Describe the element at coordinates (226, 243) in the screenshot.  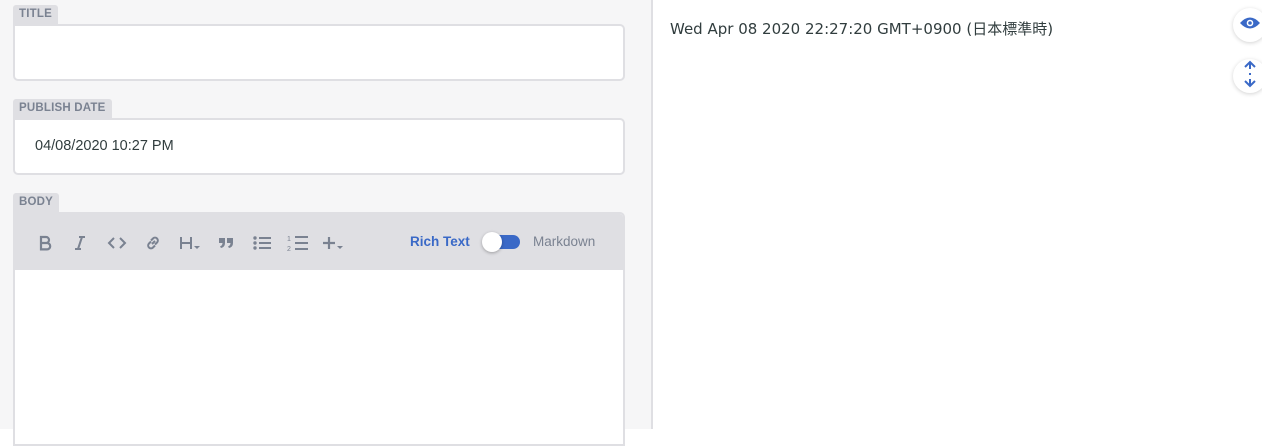
I see `quote-icon` at that location.